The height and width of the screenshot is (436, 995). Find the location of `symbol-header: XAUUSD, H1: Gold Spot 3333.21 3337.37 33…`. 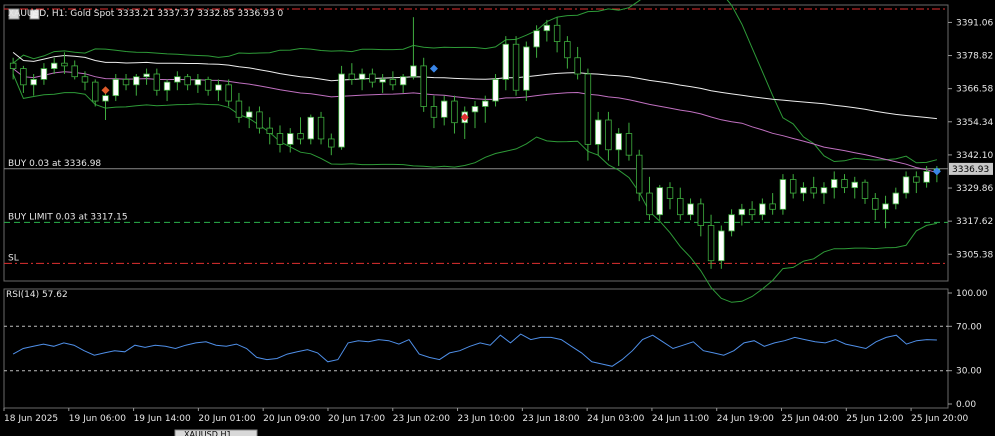

symbol-header: XAUUSD, H1: Gold Spot 3333.21 3337.37 33… is located at coordinates (146, 14).